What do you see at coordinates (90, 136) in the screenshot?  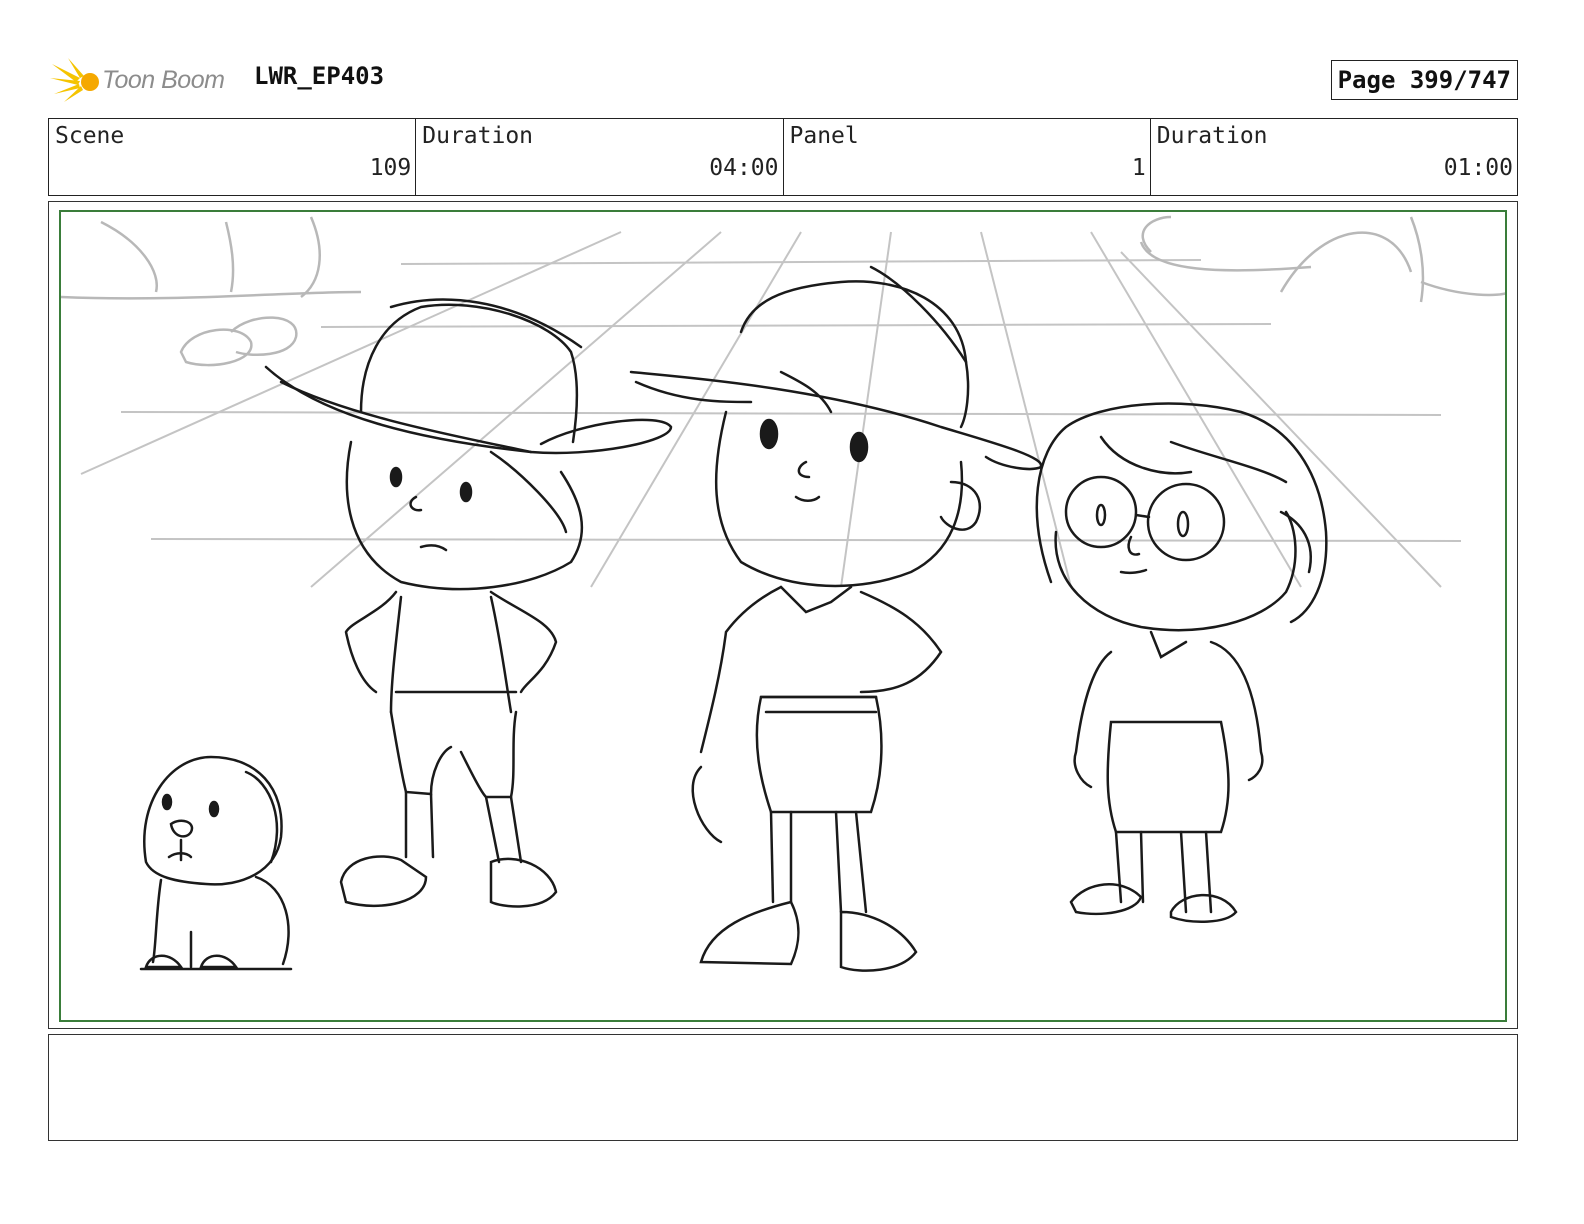 I see `scene-label: Scene` at bounding box center [90, 136].